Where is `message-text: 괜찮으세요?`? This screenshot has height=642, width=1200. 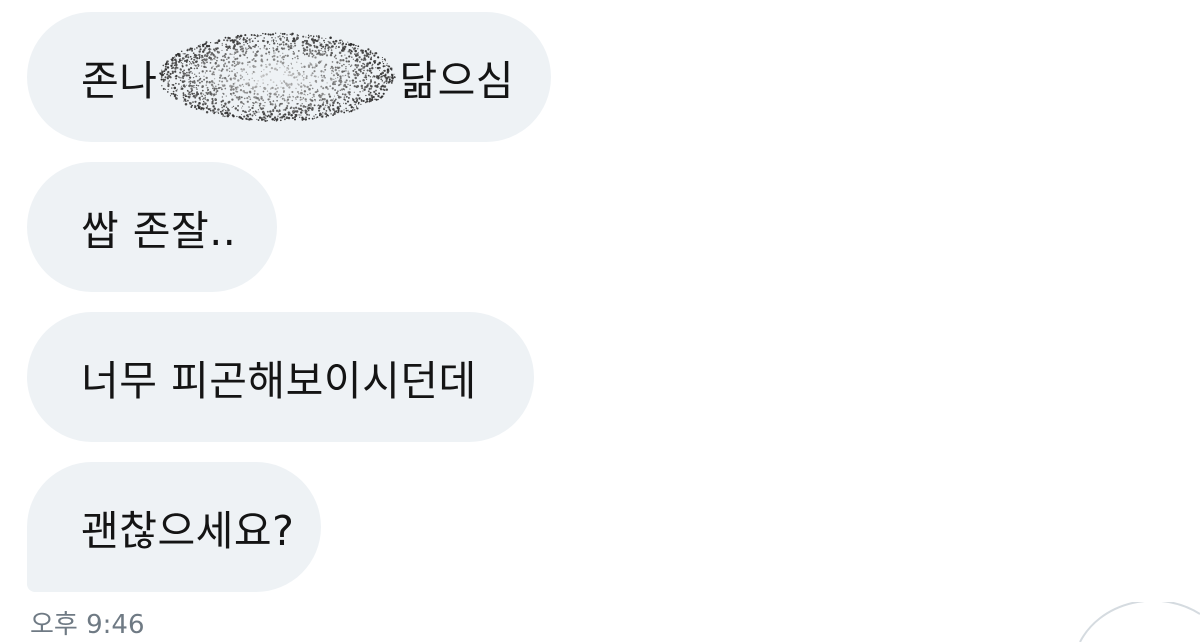
message-text: 괜찮으세요? is located at coordinates (188, 531).